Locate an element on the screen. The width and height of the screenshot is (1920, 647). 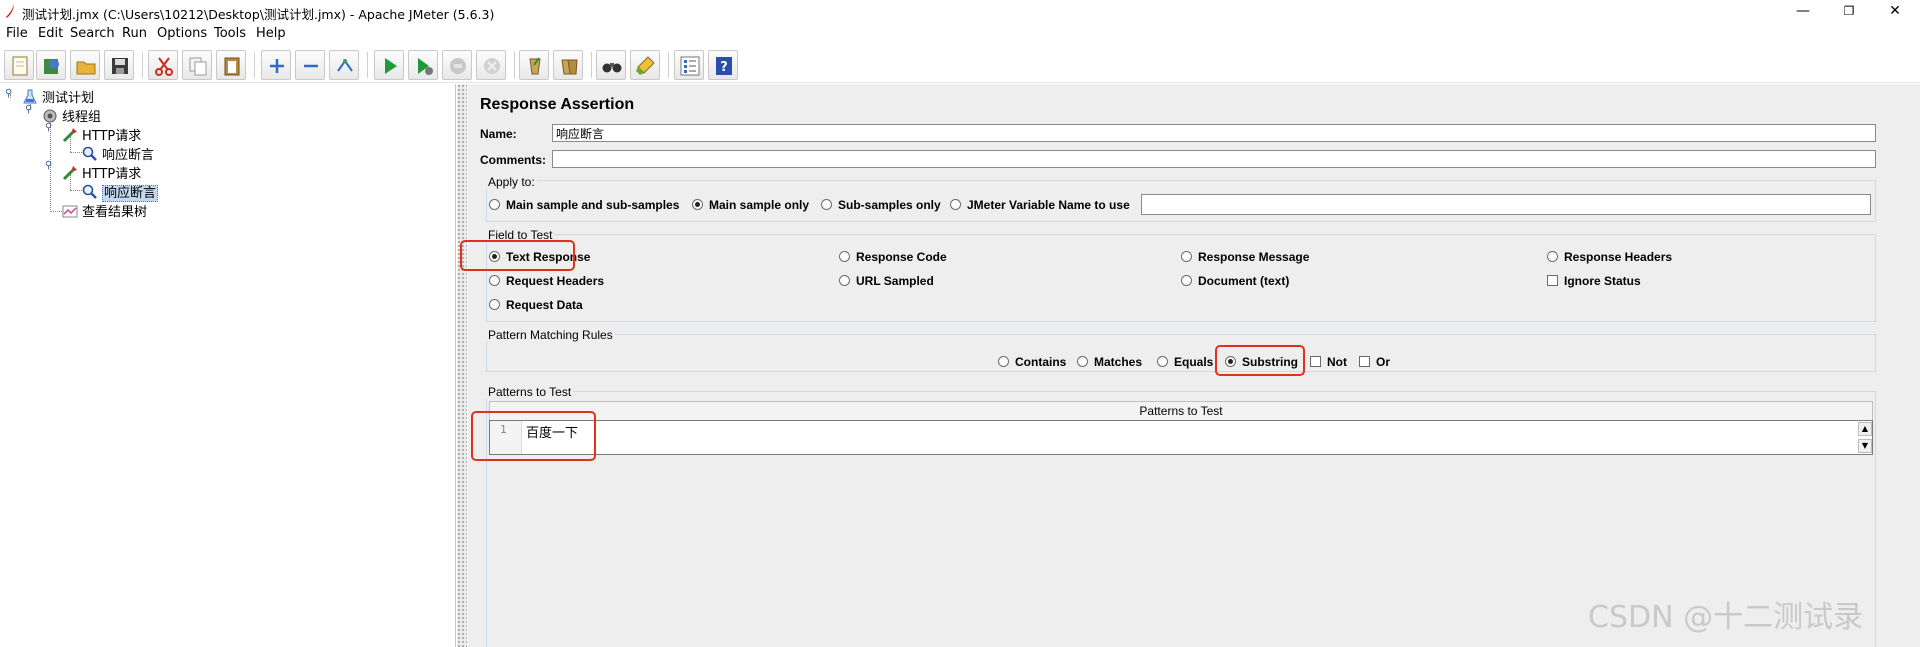
clear-button is located at coordinates (534, 65).